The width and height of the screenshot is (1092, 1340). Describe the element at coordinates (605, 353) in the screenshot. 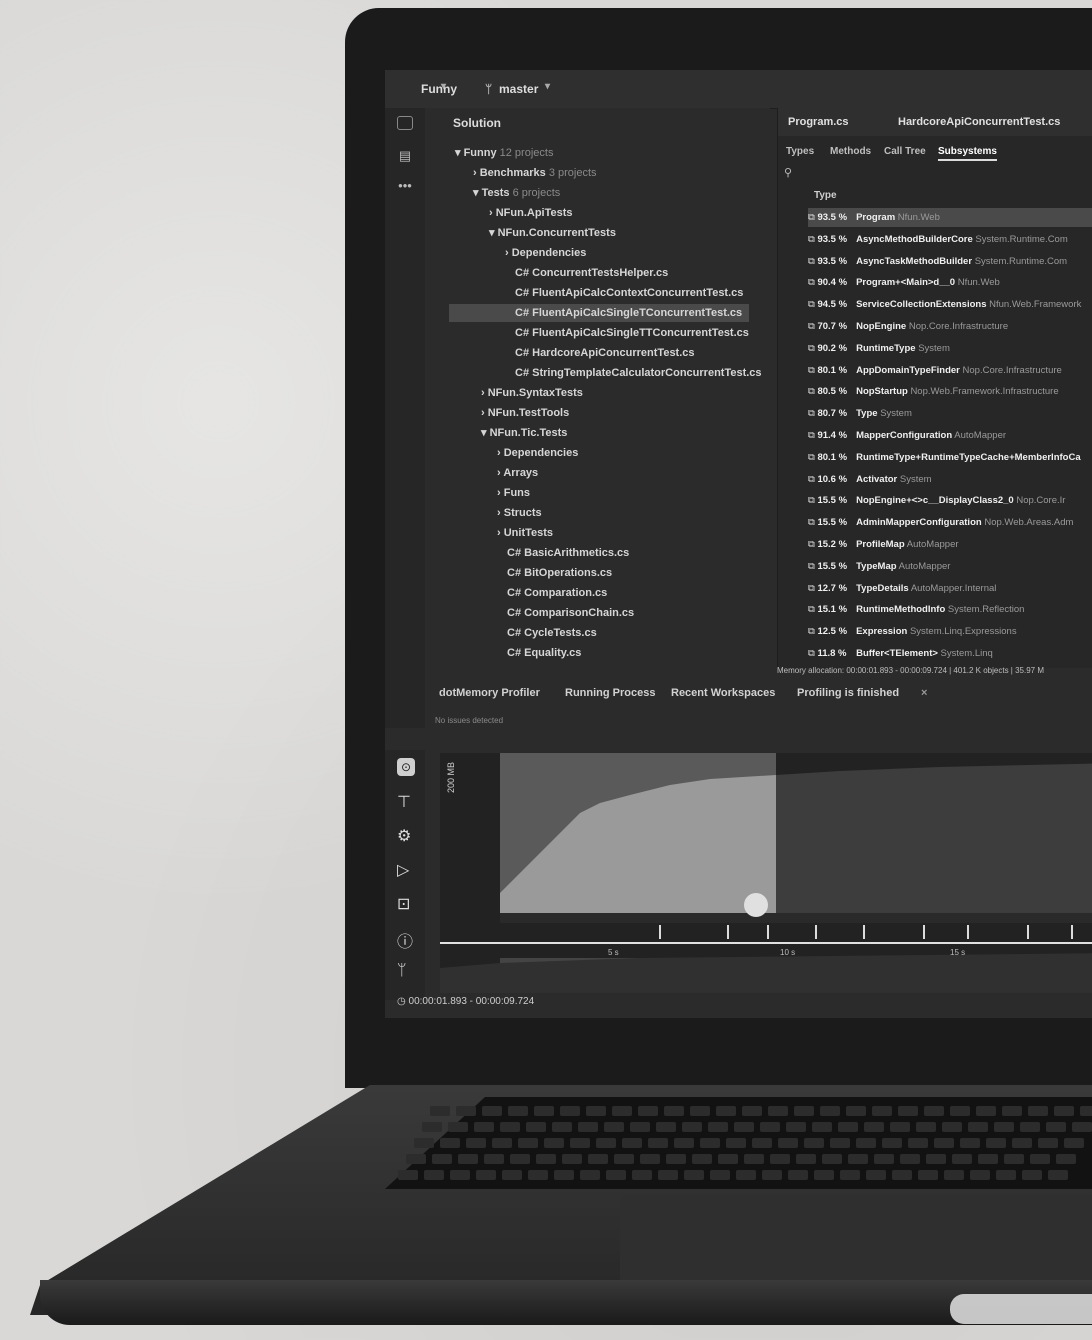

I see `tree-item: C# HardcoreApiConcurrentTest.cs` at that location.